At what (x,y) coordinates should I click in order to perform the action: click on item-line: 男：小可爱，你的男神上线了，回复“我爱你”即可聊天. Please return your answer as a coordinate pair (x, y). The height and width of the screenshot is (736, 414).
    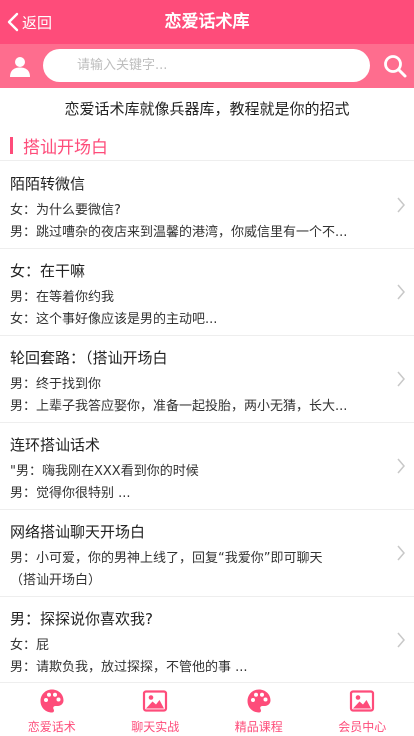
    Looking at the image, I should click on (166, 558).